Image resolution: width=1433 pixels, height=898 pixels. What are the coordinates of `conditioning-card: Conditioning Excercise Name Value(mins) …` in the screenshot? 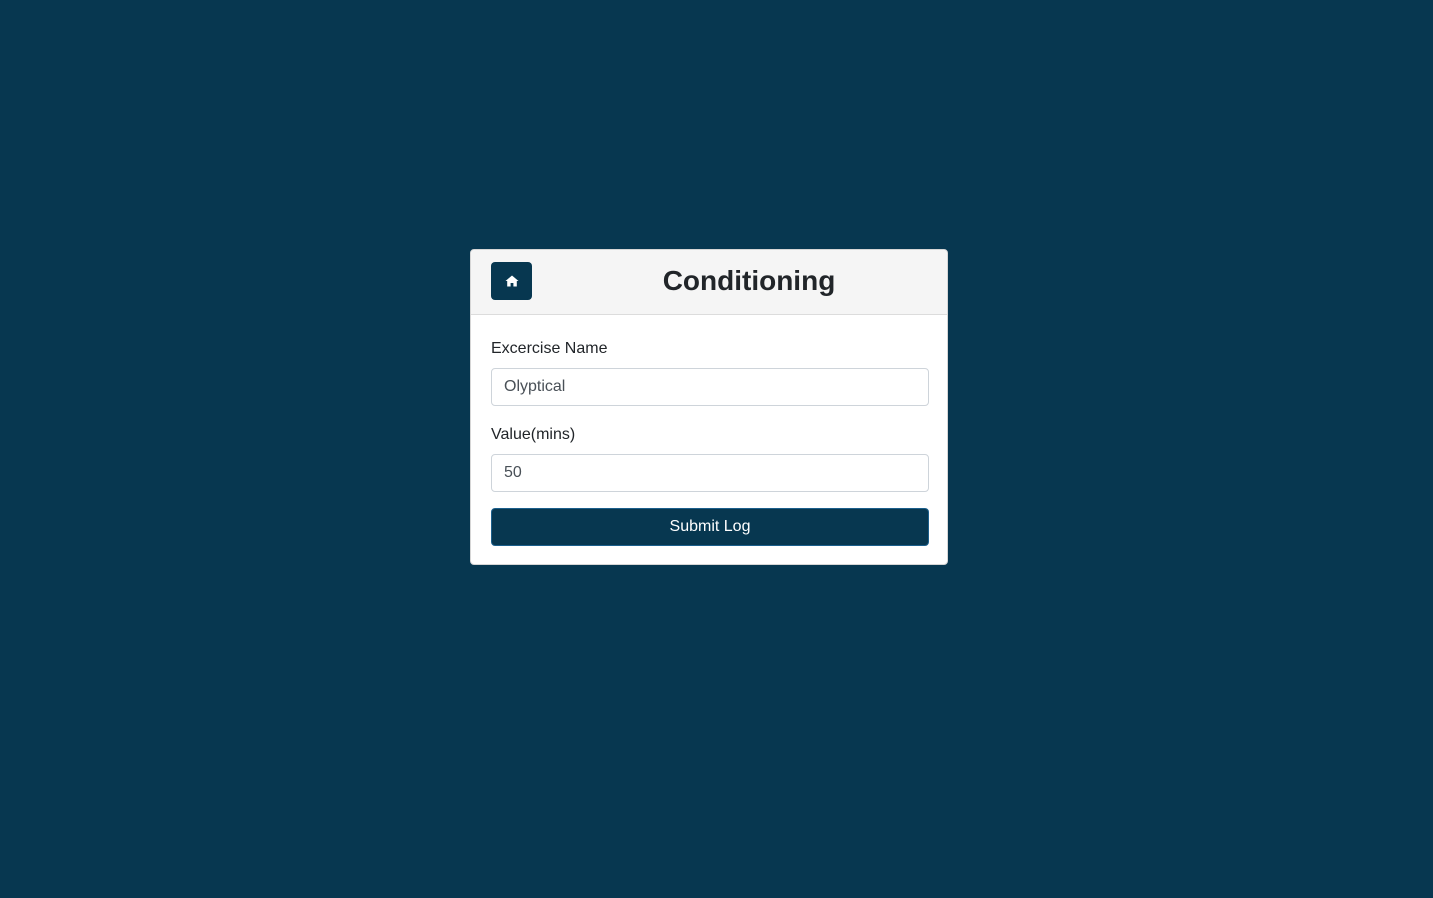 It's located at (709, 407).